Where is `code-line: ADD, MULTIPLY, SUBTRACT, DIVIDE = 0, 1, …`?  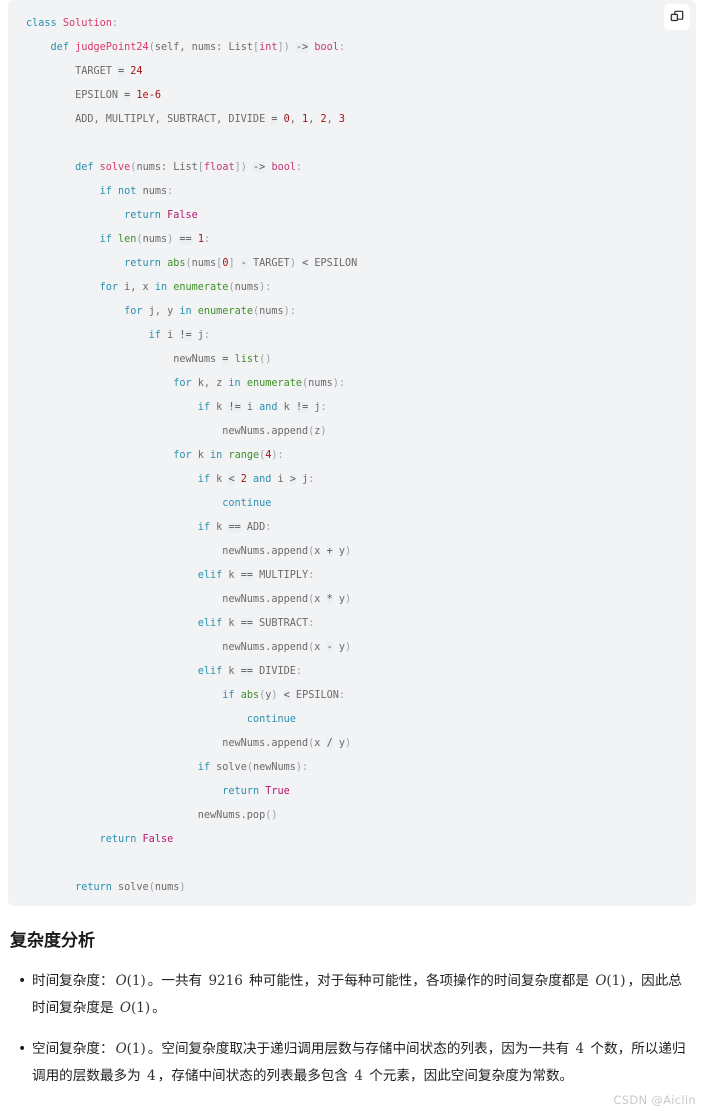
code-line: ADD, MULTIPLY, SUBTRACT, DIVIDE = 0, 1, … is located at coordinates (361, 120).